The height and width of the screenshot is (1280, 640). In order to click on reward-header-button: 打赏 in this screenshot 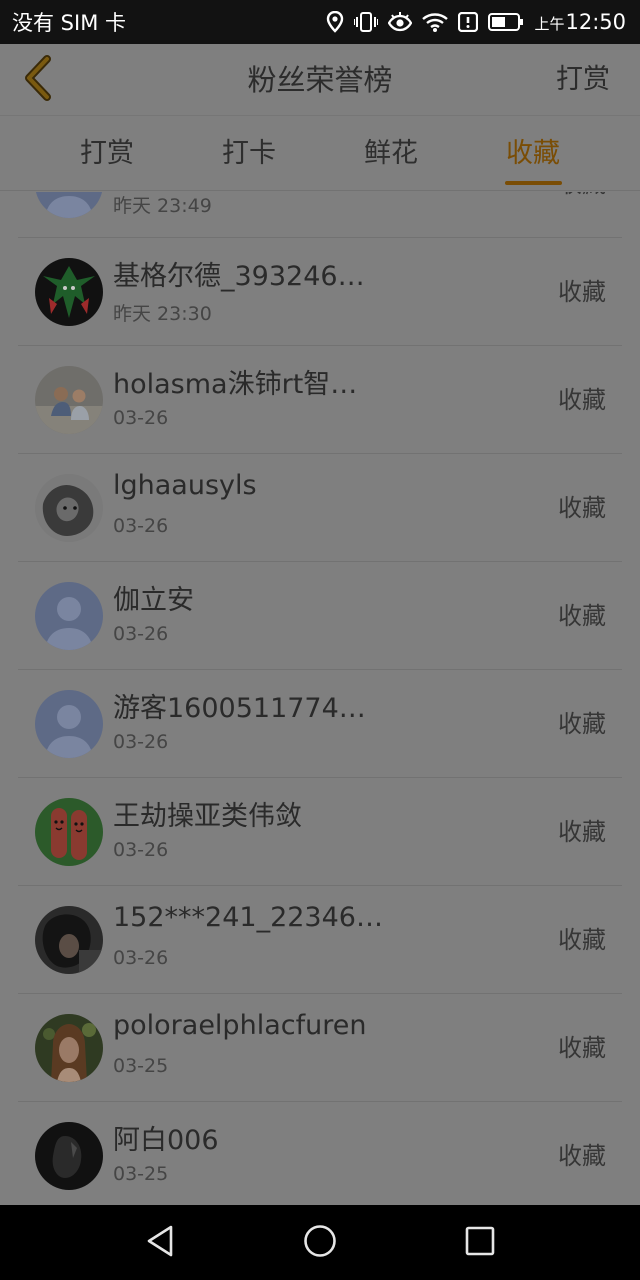, I will do `click(583, 80)`.